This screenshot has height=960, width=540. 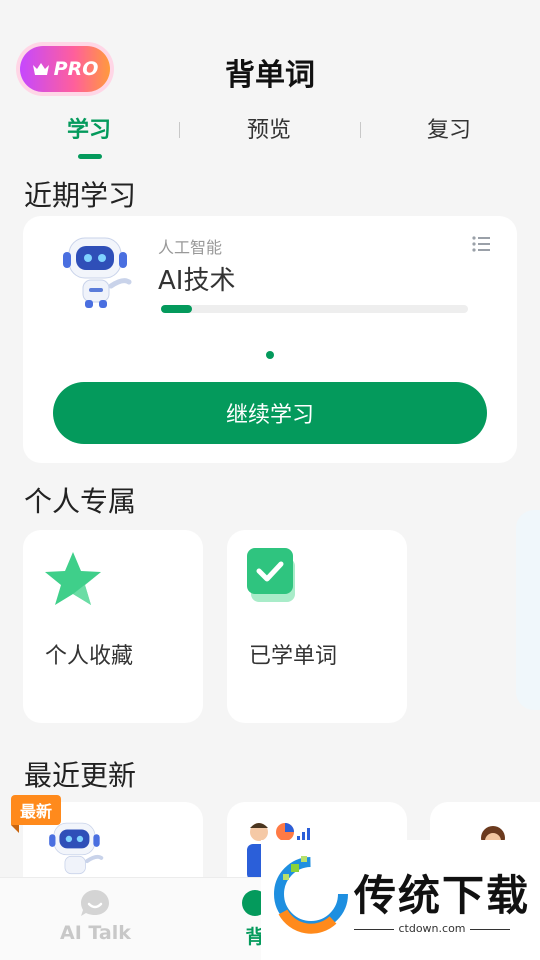 What do you see at coordinates (442, 895) in the screenshot?
I see `watermark-text: 传统下载` at bounding box center [442, 895].